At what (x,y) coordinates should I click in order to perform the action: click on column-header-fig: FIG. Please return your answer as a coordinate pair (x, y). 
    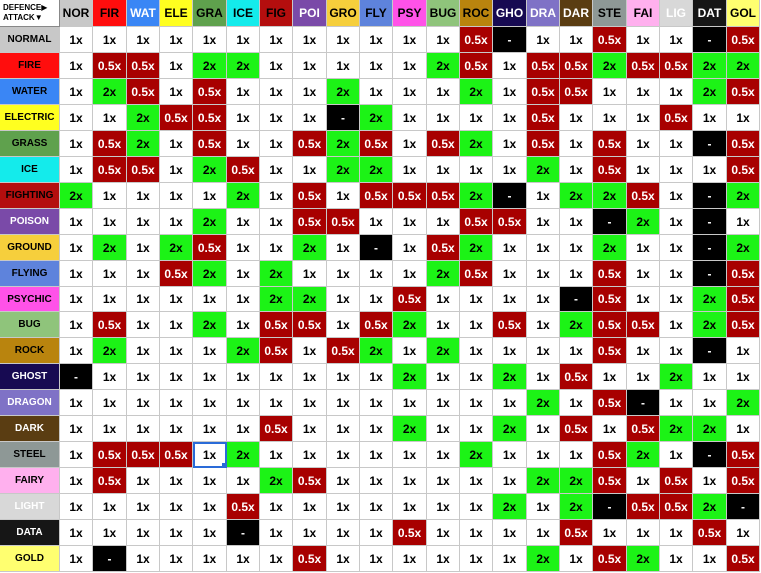
    Looking at the image, I should click on (276, 13).